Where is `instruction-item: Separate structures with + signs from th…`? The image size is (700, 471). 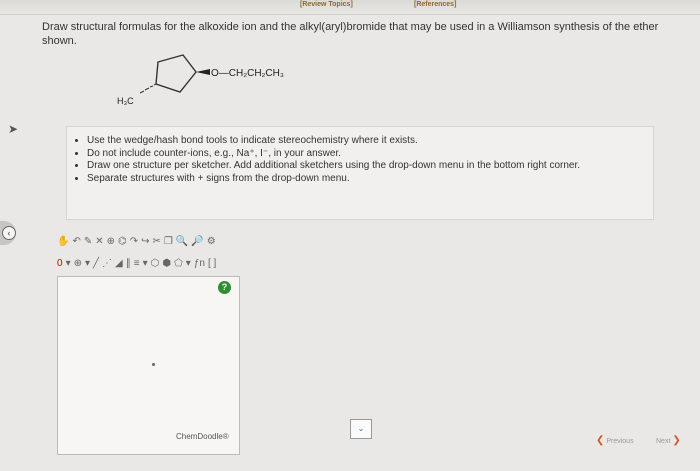 instruction-item: Separate structures with + signs from th… is located at coordinates (370, 179).